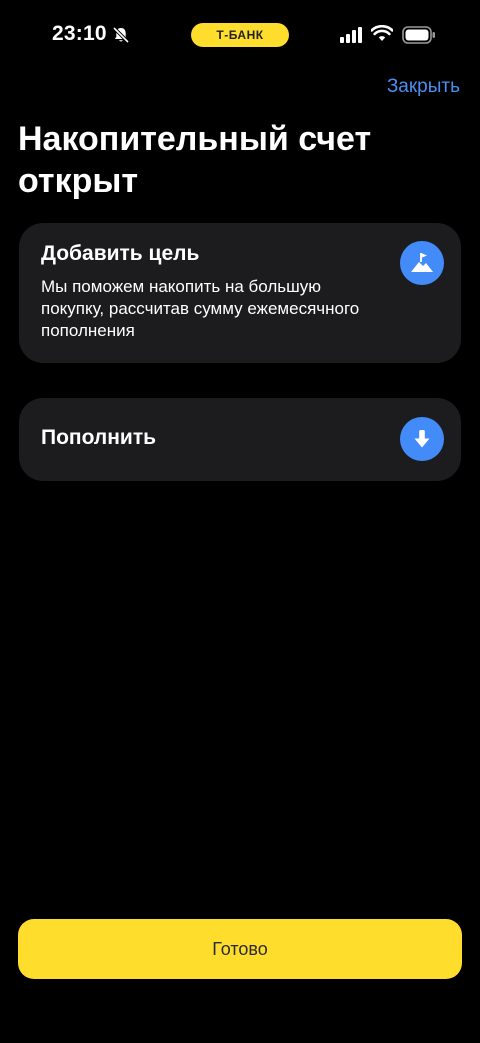 The height and width of the screenshot is (1043, 480). What do you see at coordinates (422, 263) in the screenshot?
I see `flag-mountain-icon` at bounding box center [422, 263].